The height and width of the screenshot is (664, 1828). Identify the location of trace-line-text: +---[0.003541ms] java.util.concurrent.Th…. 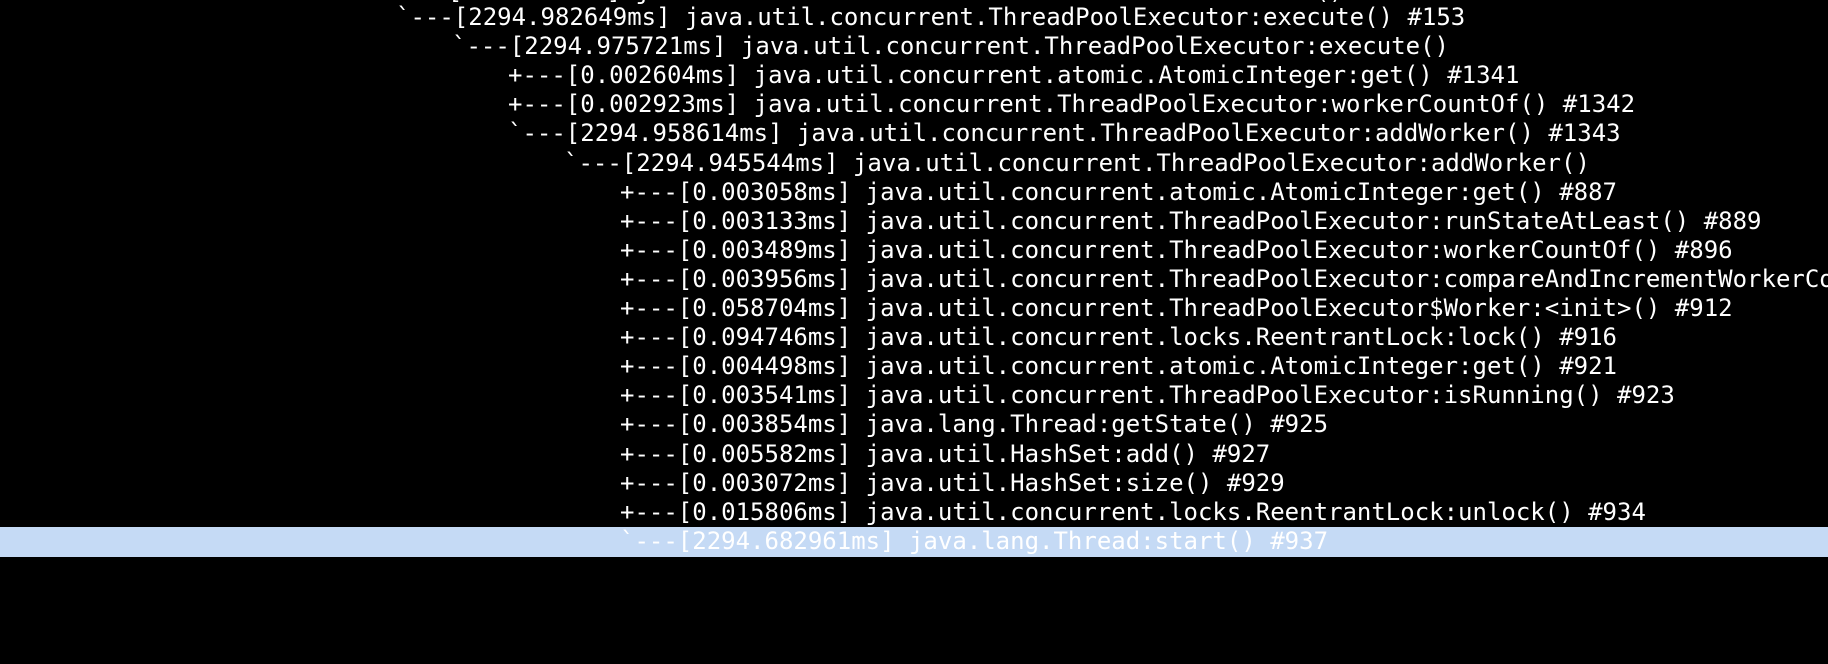
(1147, 395).